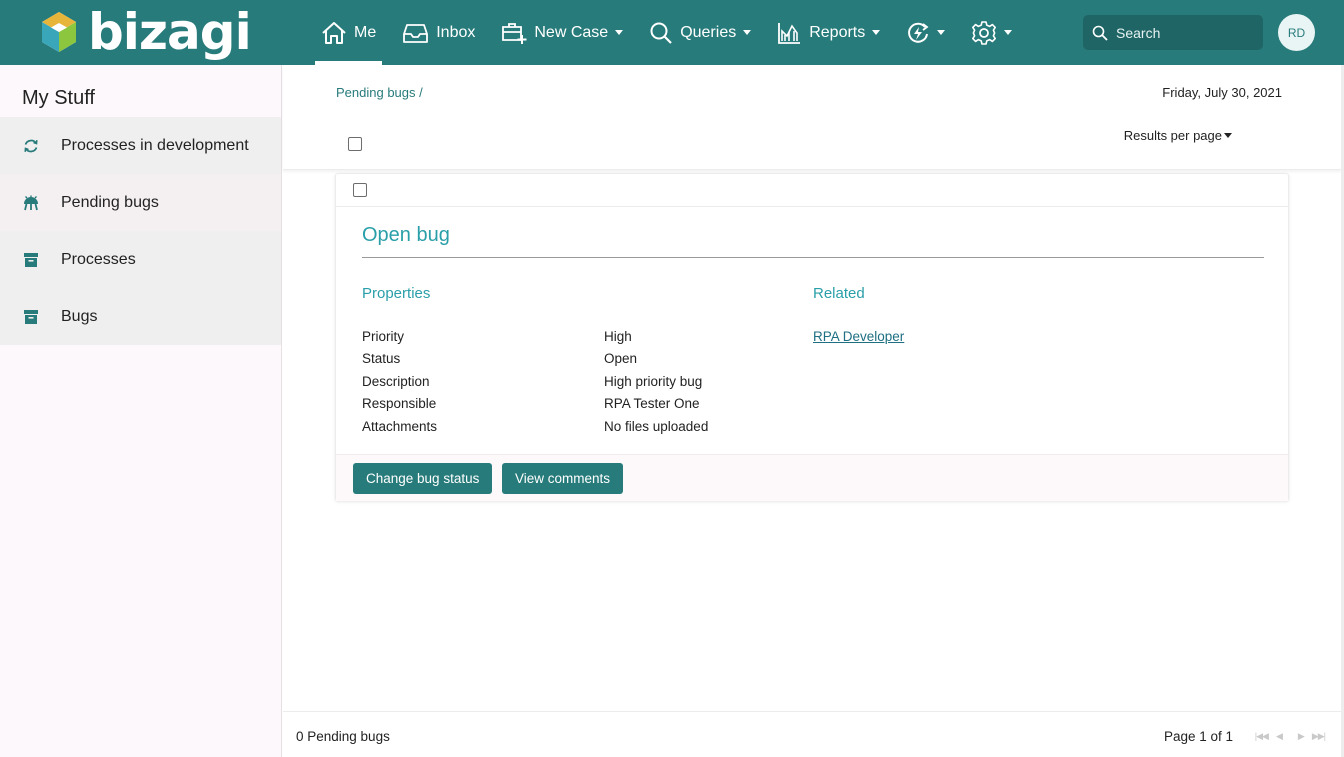 The image size is (1344, 757). What do you see at coordinates (653, 381) in the screenshot?
I see `property-value-description: High priority bug` at bounding box center [653, 381].